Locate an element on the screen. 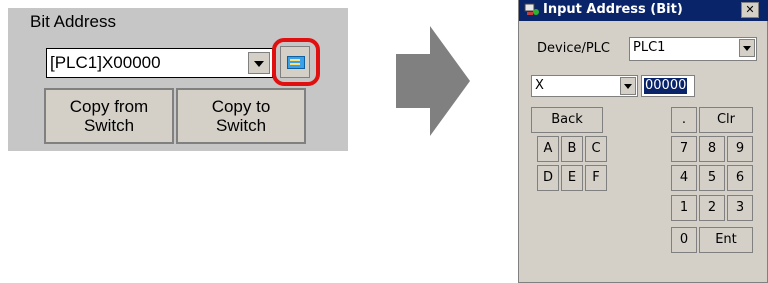 The width and height of the screenshot is (768, 283). key-6: 6 is located at coordinates (740, 178).